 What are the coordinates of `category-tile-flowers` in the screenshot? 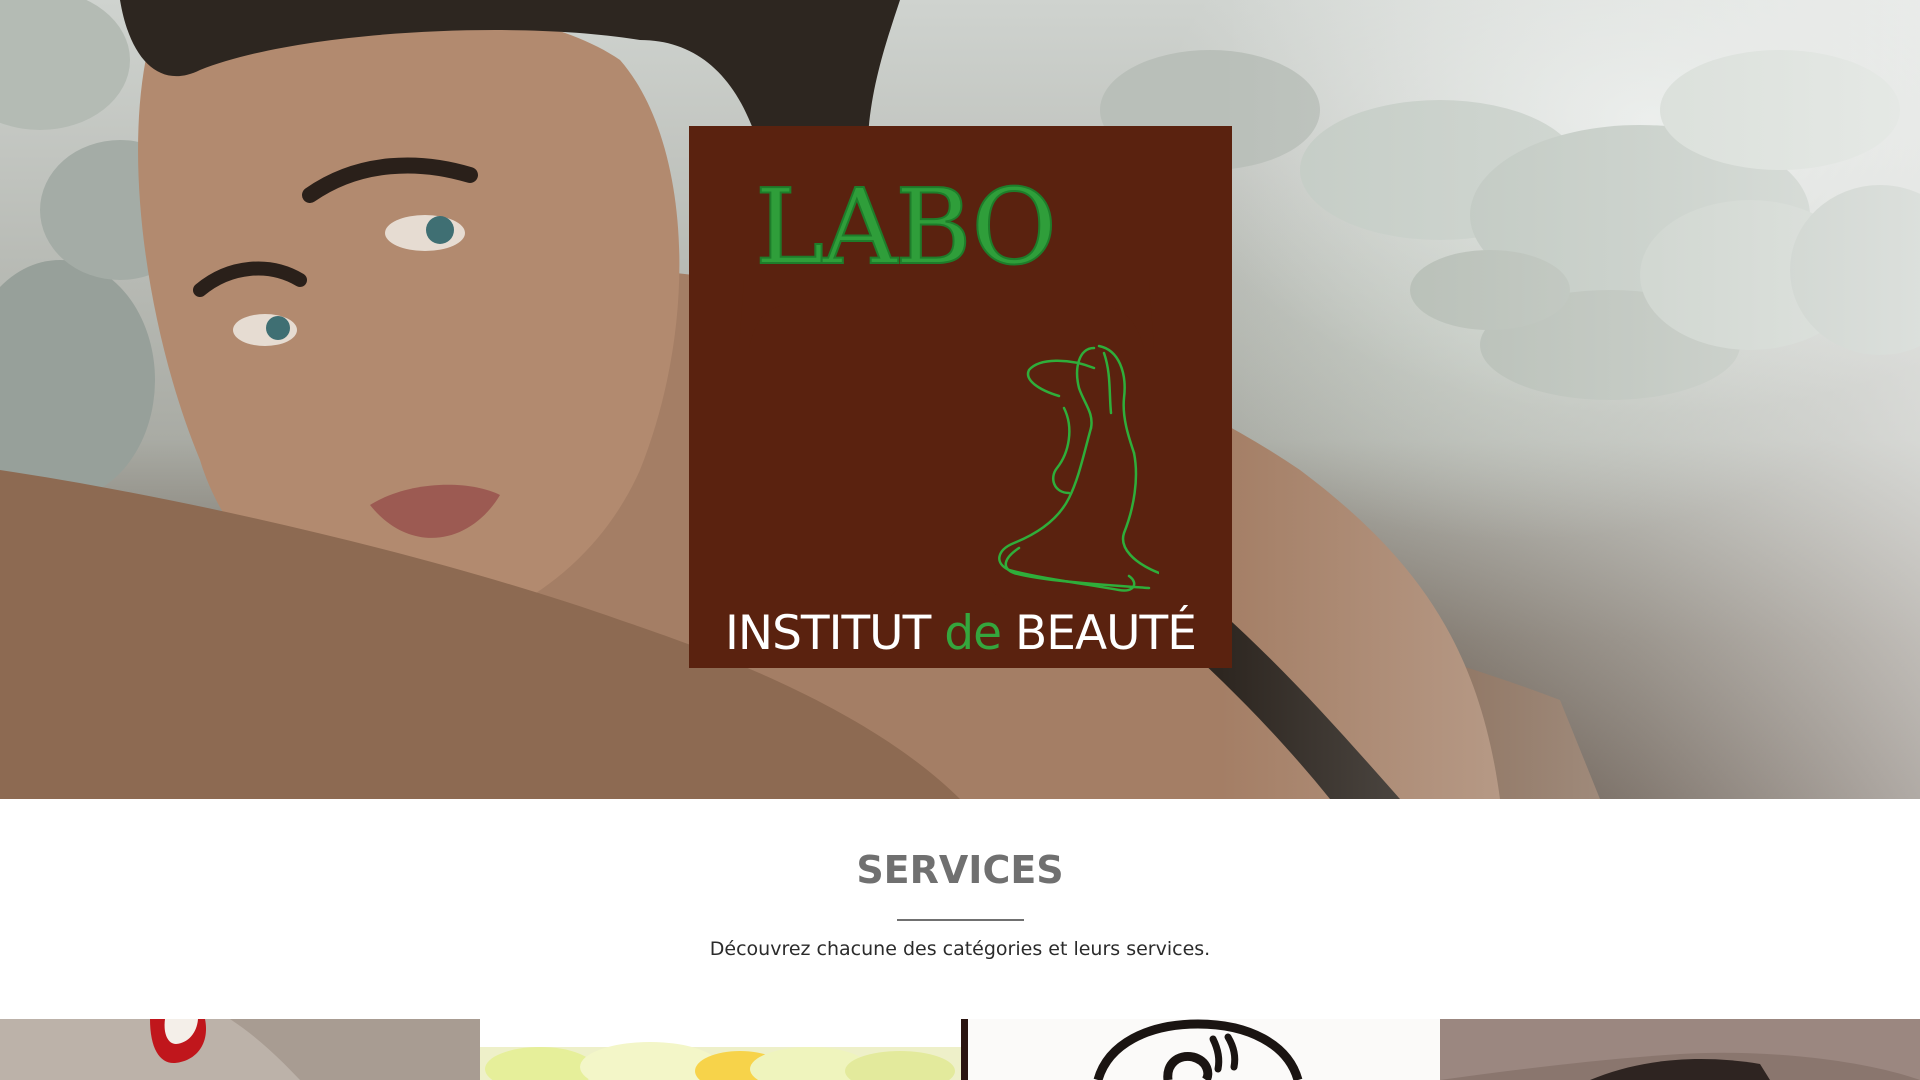 It's located at (720, 1049).